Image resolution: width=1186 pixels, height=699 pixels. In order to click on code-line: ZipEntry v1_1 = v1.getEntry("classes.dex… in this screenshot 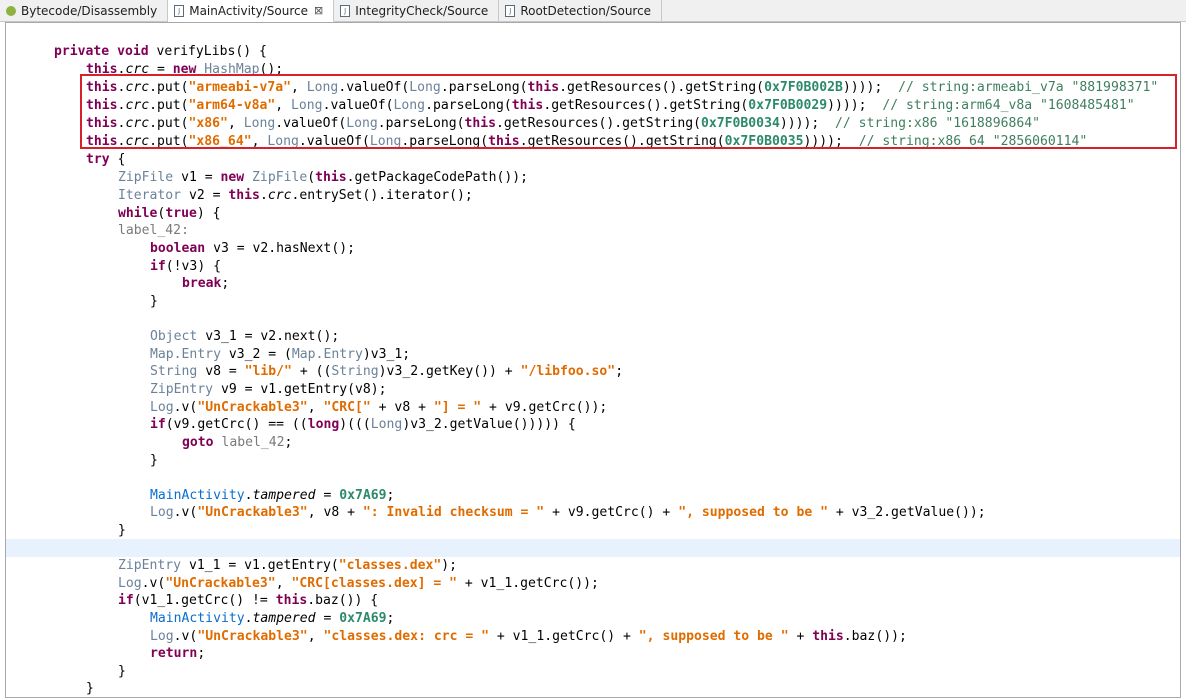, I will do `click(288, 565)`.